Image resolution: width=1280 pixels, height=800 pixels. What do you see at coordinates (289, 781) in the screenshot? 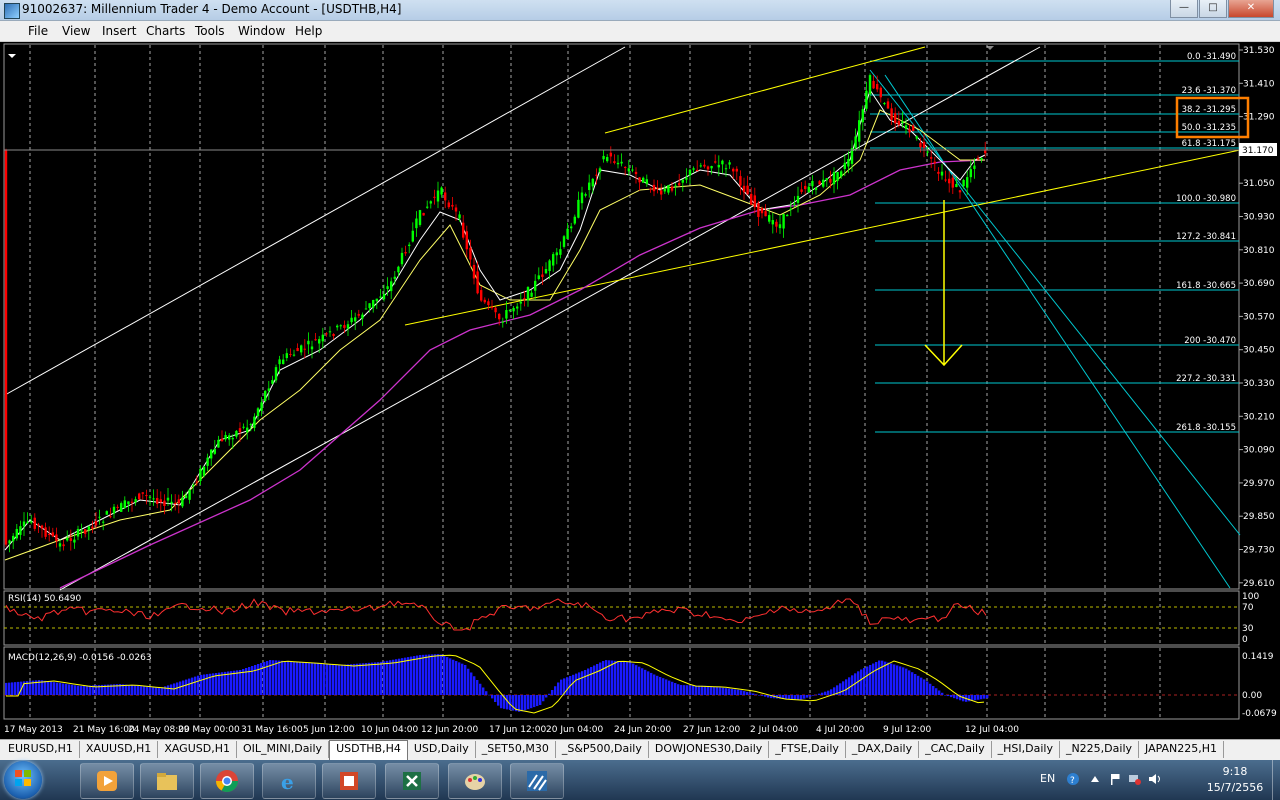
I see `taskbar-ie: e` at bounding box center [289, 781].